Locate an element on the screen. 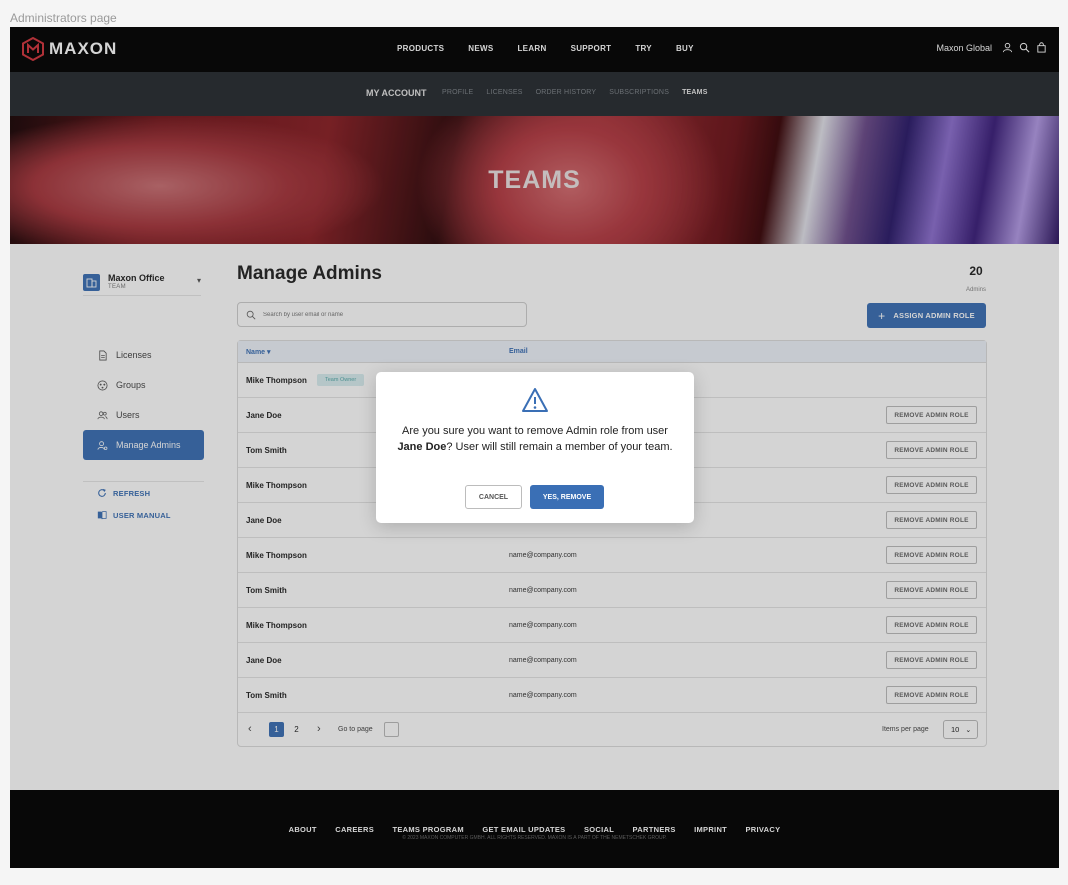 The width and height of the screenshot is (1068, 885). frame-label: Administrators page is located at coordinates (63, 18).